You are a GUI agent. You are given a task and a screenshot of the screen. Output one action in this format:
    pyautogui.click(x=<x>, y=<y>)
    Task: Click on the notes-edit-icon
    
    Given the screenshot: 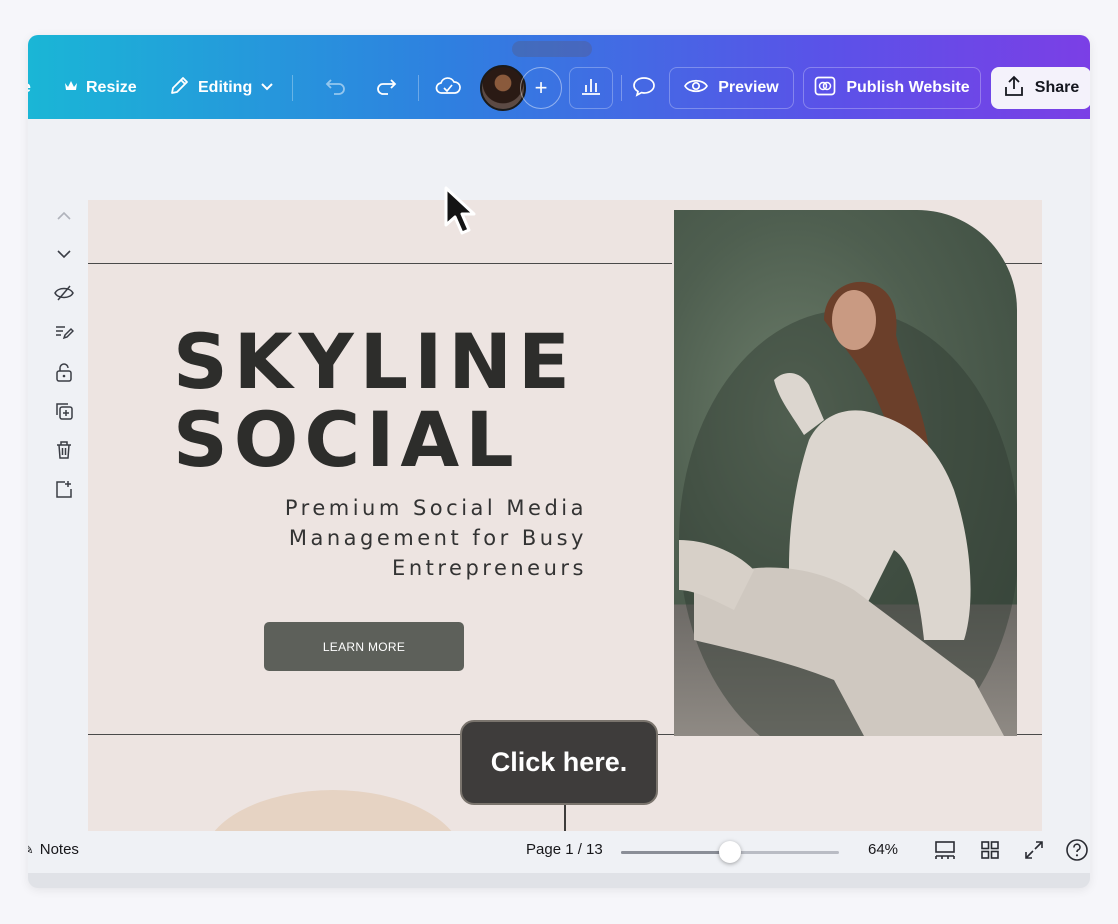 What is the action you would take?
    pyautogui.click(x=64, y=334)
    